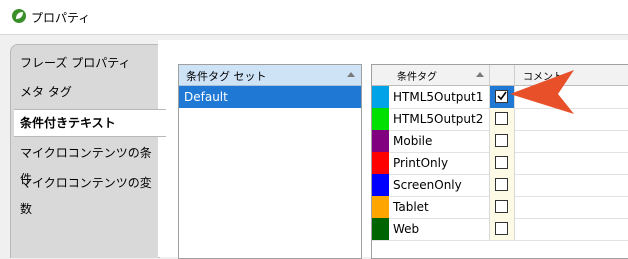  I want to click on tag-name: Mobile, so click(413, 141).